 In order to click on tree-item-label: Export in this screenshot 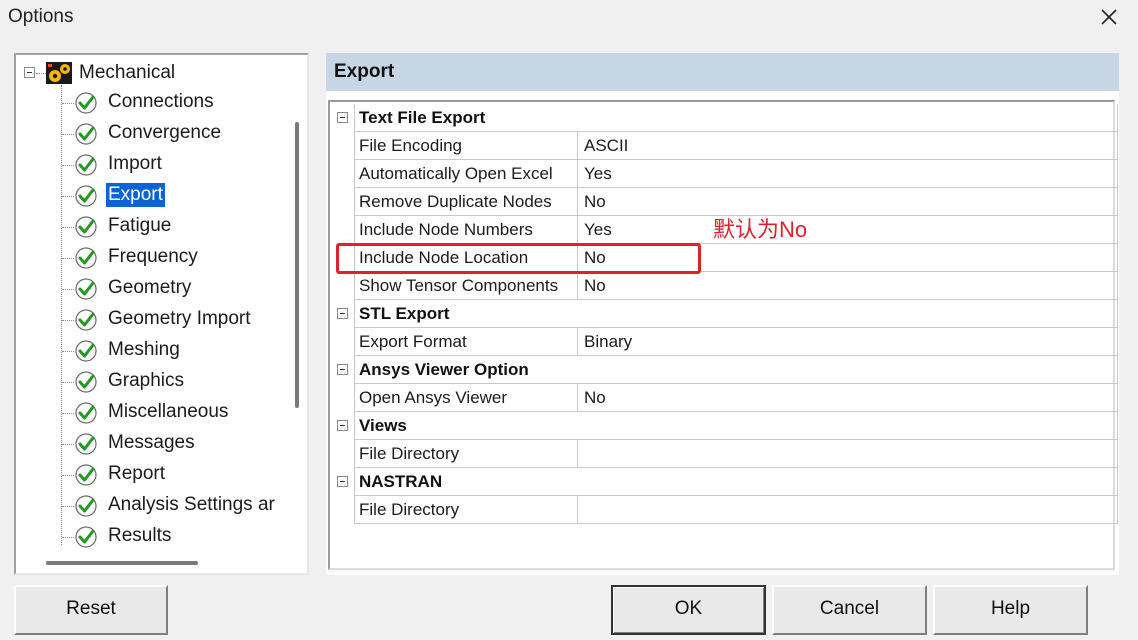, I will do `click(135, 195)`.